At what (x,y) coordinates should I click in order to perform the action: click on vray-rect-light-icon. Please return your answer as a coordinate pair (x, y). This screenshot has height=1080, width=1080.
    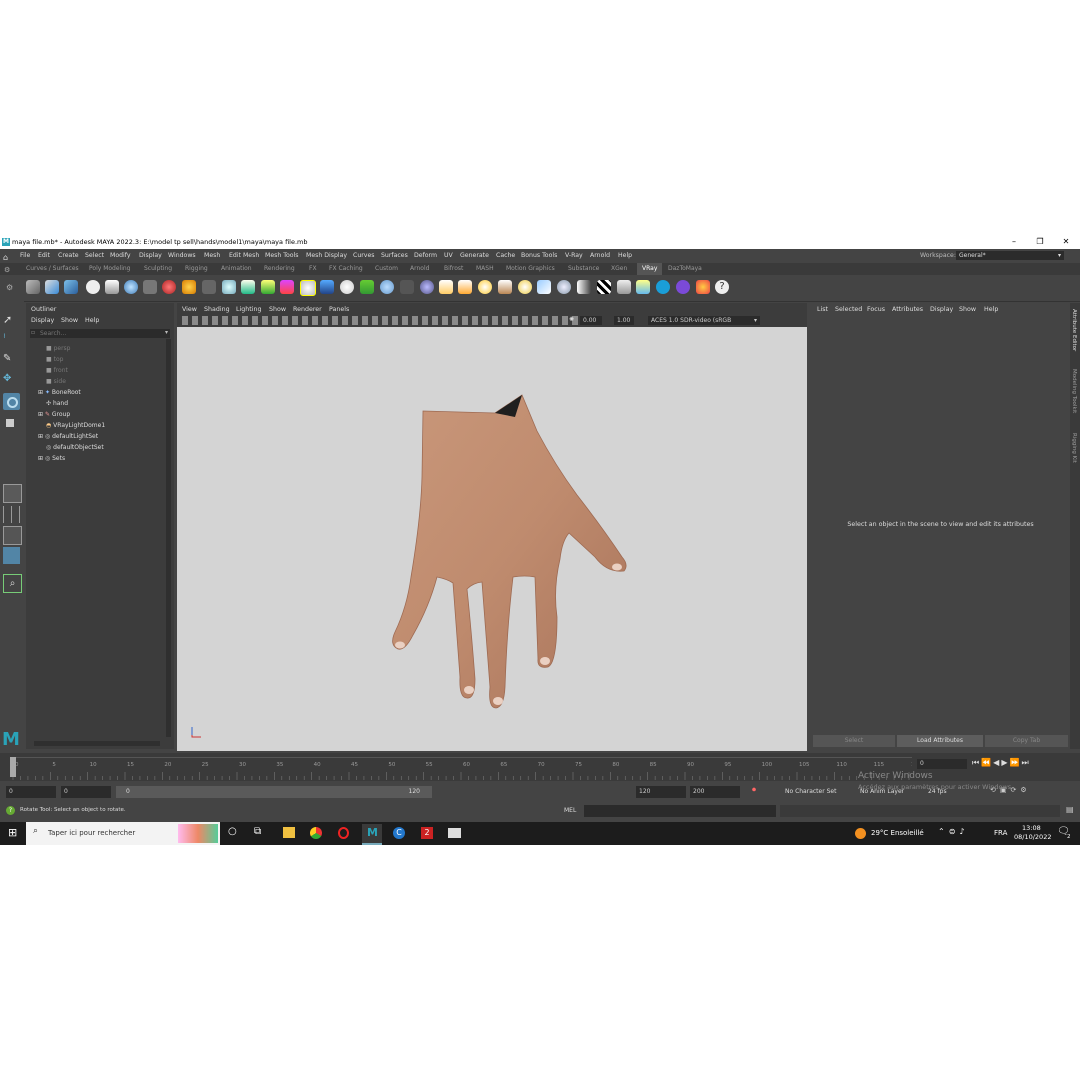
    Looking at the image, I should click on (544, 287).